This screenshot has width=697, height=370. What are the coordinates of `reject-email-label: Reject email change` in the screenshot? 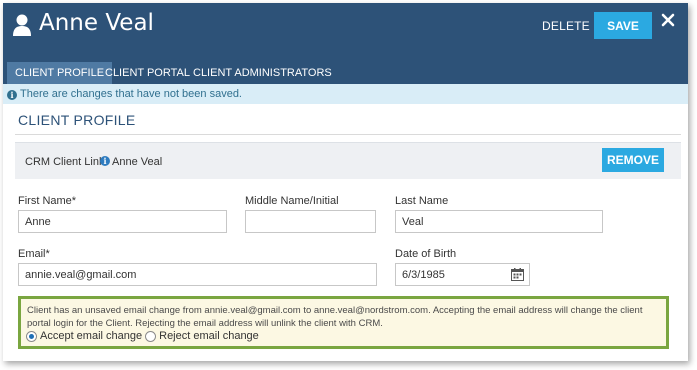 It's located at (209, 336).